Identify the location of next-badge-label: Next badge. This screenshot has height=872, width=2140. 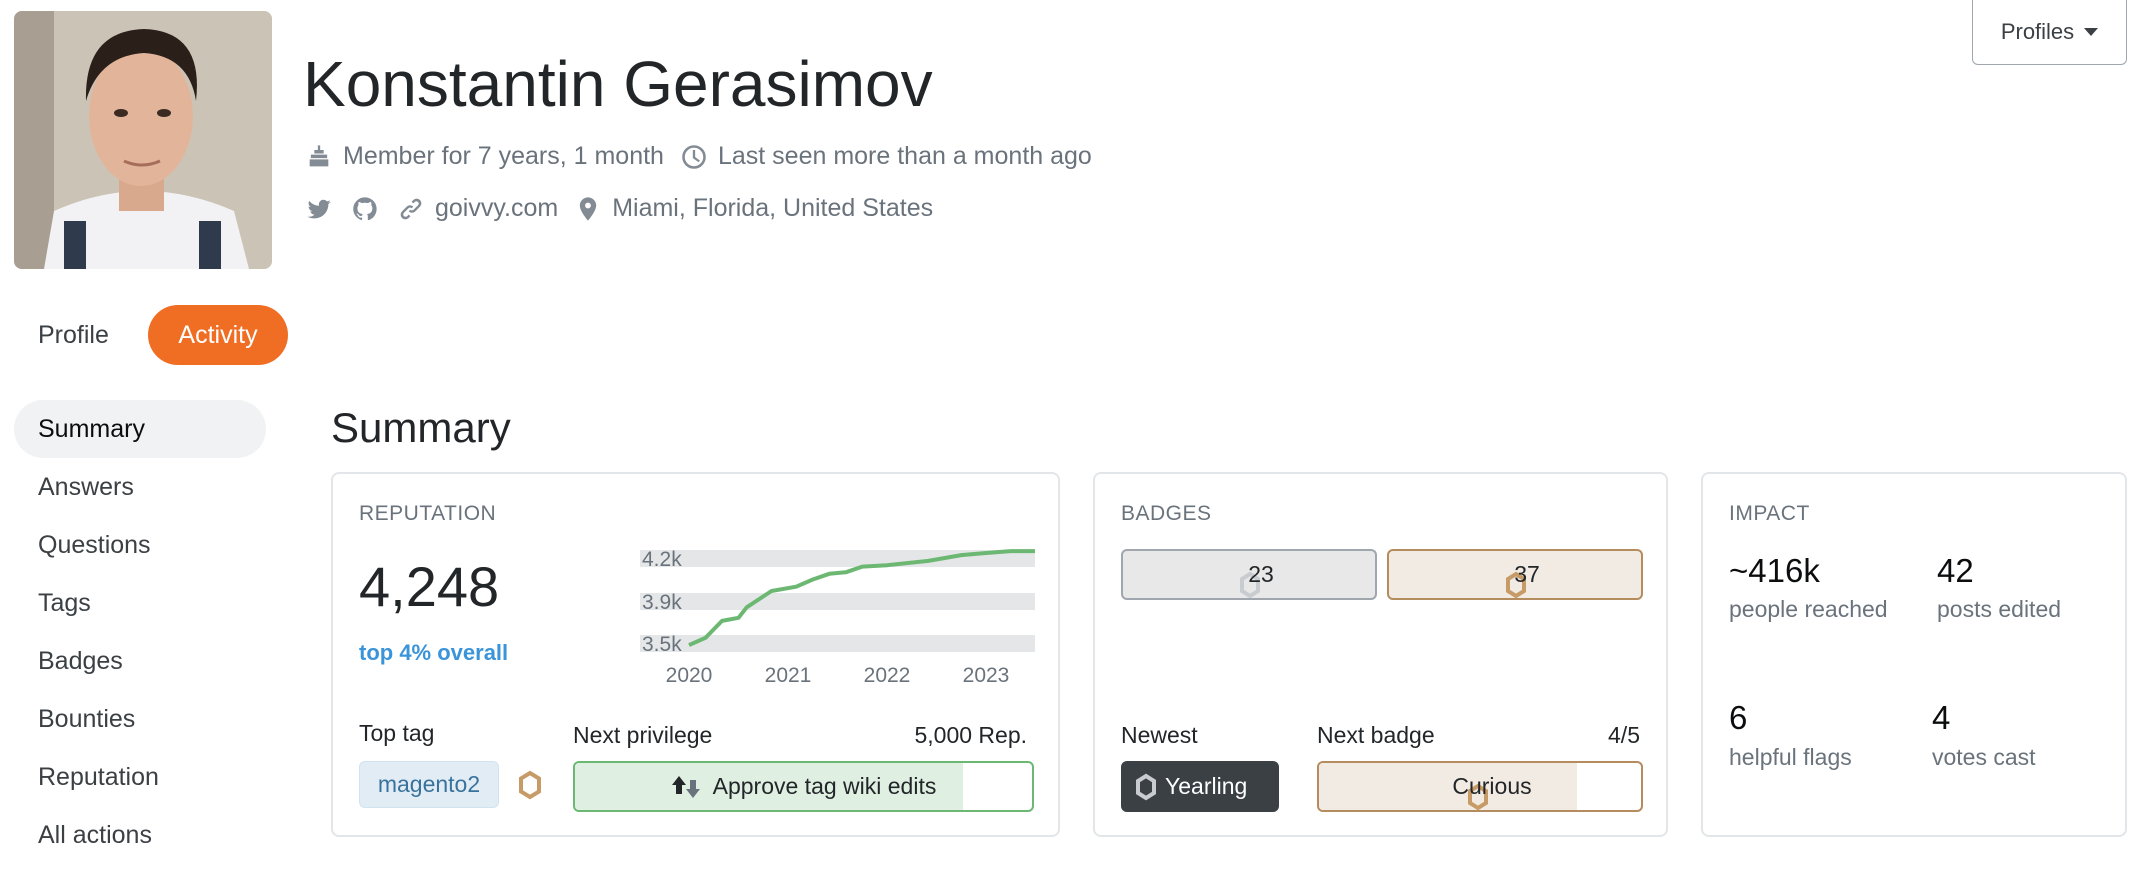
(1376, 735).